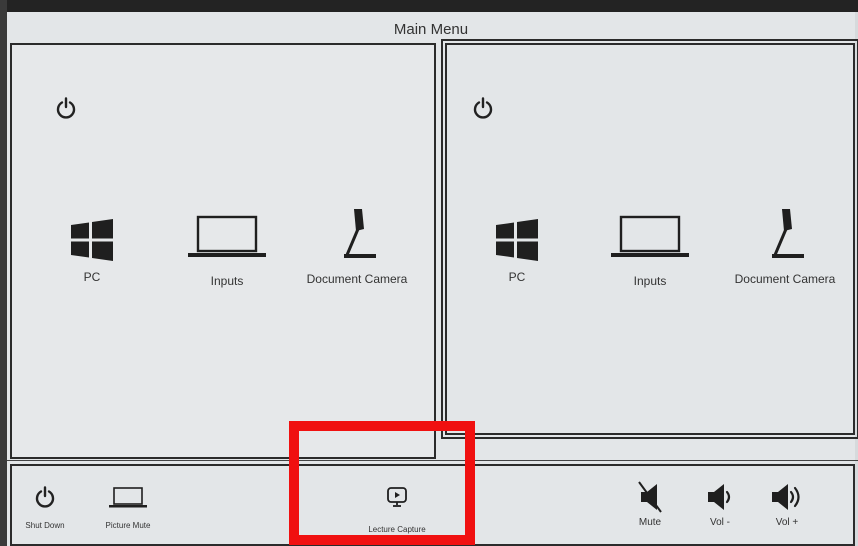 The height and width of the screenshot is (546, 858). I want to click on vol-up-label: Vol +, so click(787, 522).